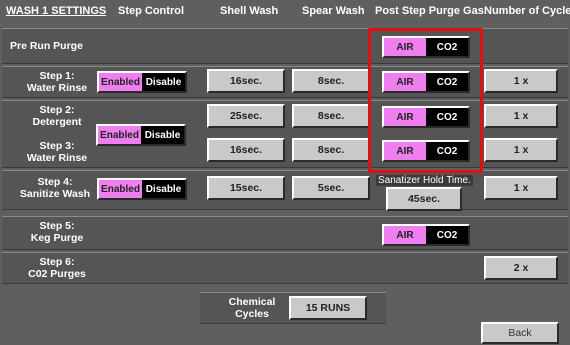 This screenshot has width=570, height=345. What do you see at coordinates (331, 150) in the screenshot?
I see `step-3-spear-wash-button: 8sec.` at bounding box center [331, 150].